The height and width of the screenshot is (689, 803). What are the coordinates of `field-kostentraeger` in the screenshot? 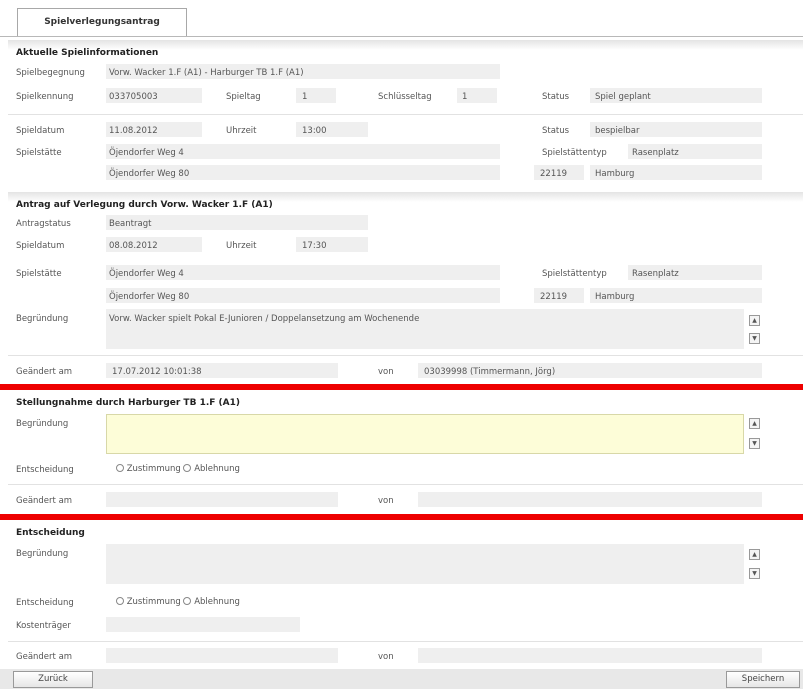 It's located at (203, 624).